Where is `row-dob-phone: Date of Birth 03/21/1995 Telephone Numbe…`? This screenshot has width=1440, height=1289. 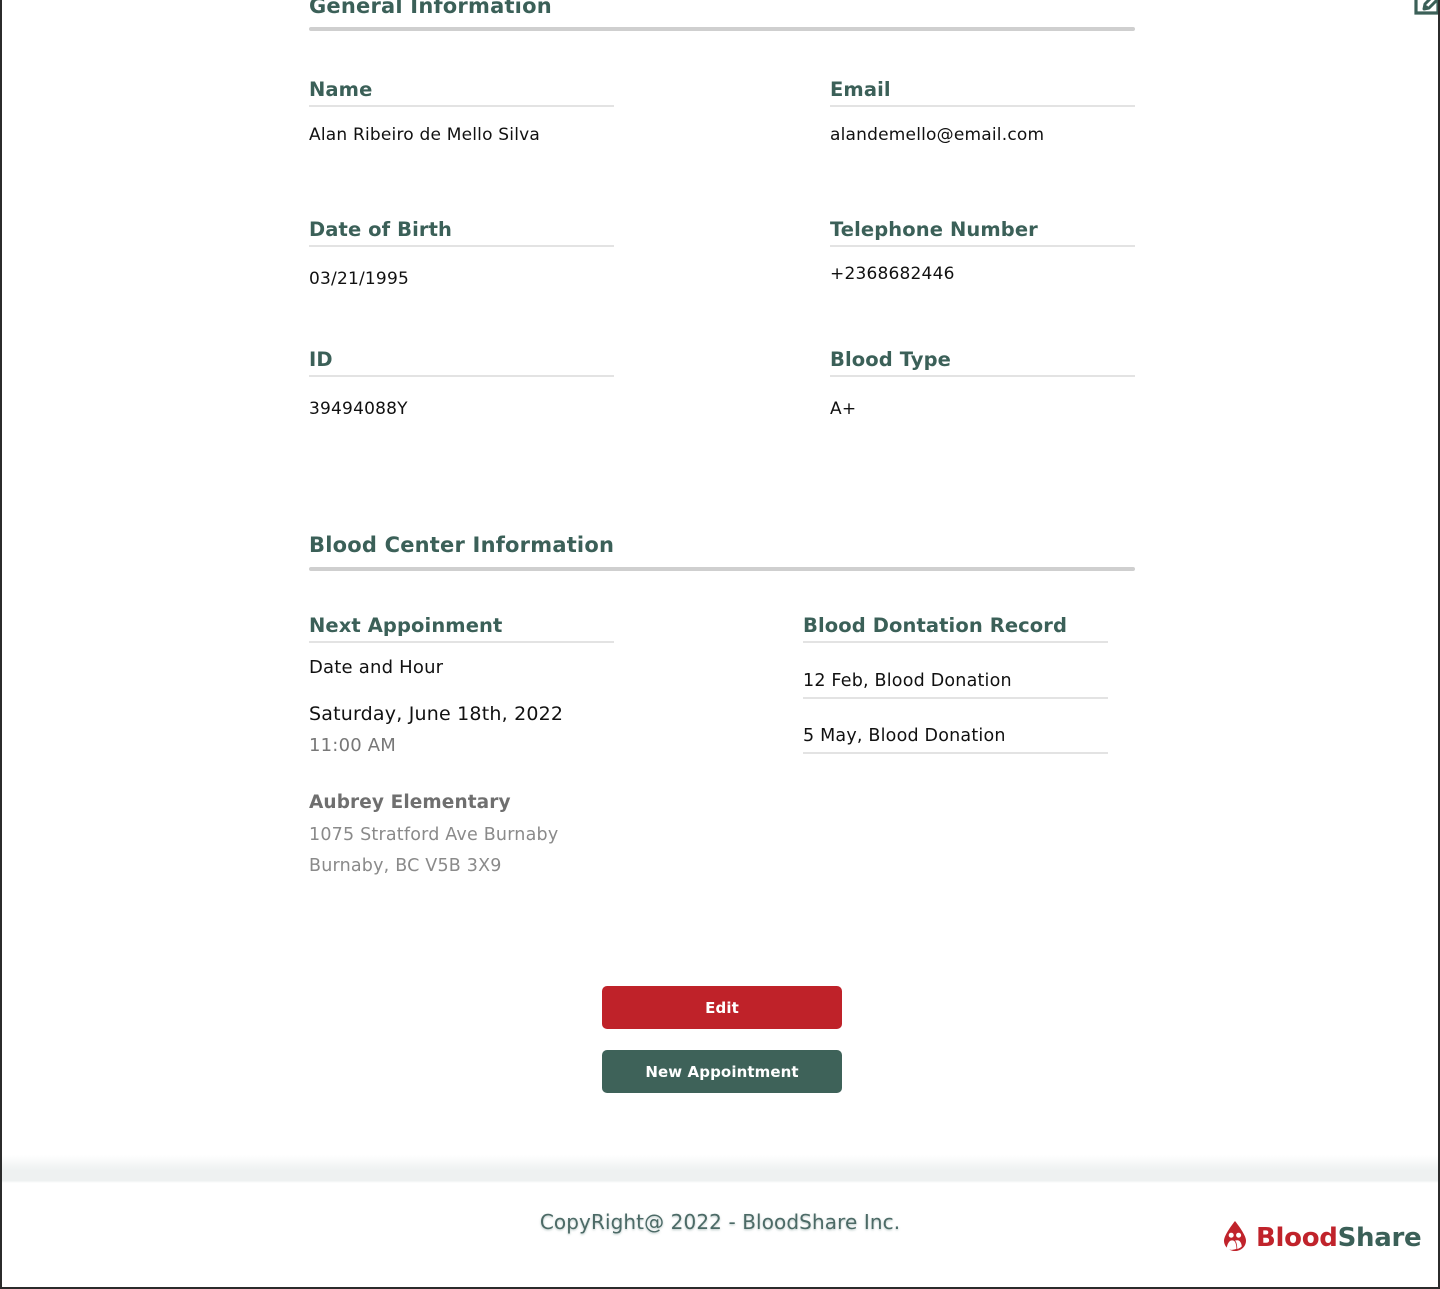 row-dob-phone: Date of Birth 03/21/1995 Telephone Numbe… is located at coordinates (722, 253).